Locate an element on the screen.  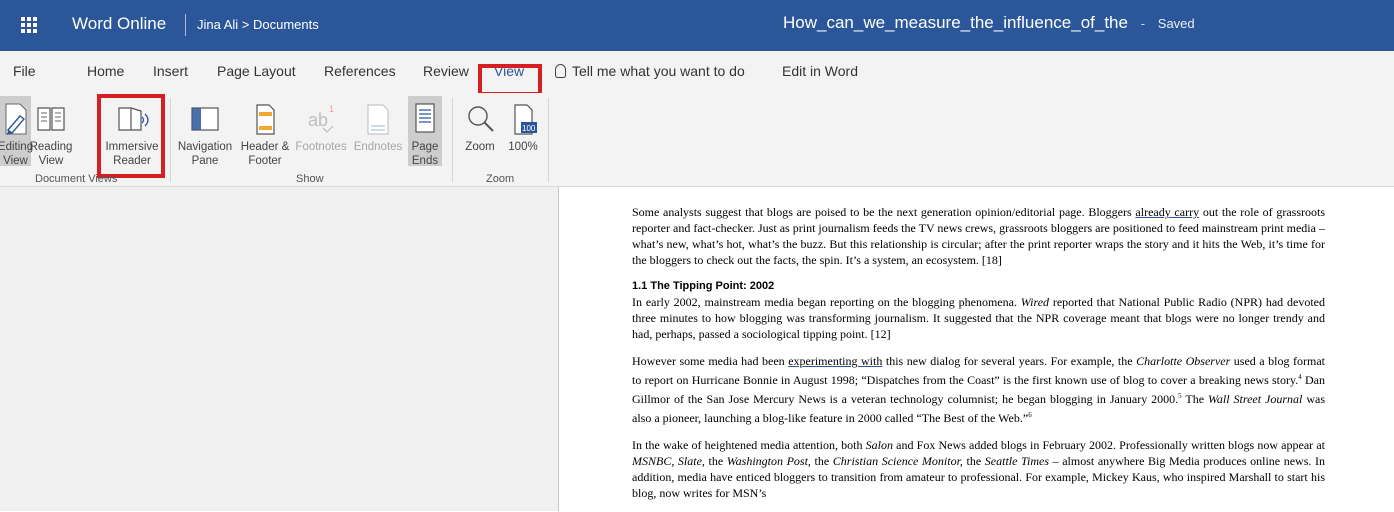
p4-wapo: Washington Post, is located at coordinates (768, 461).